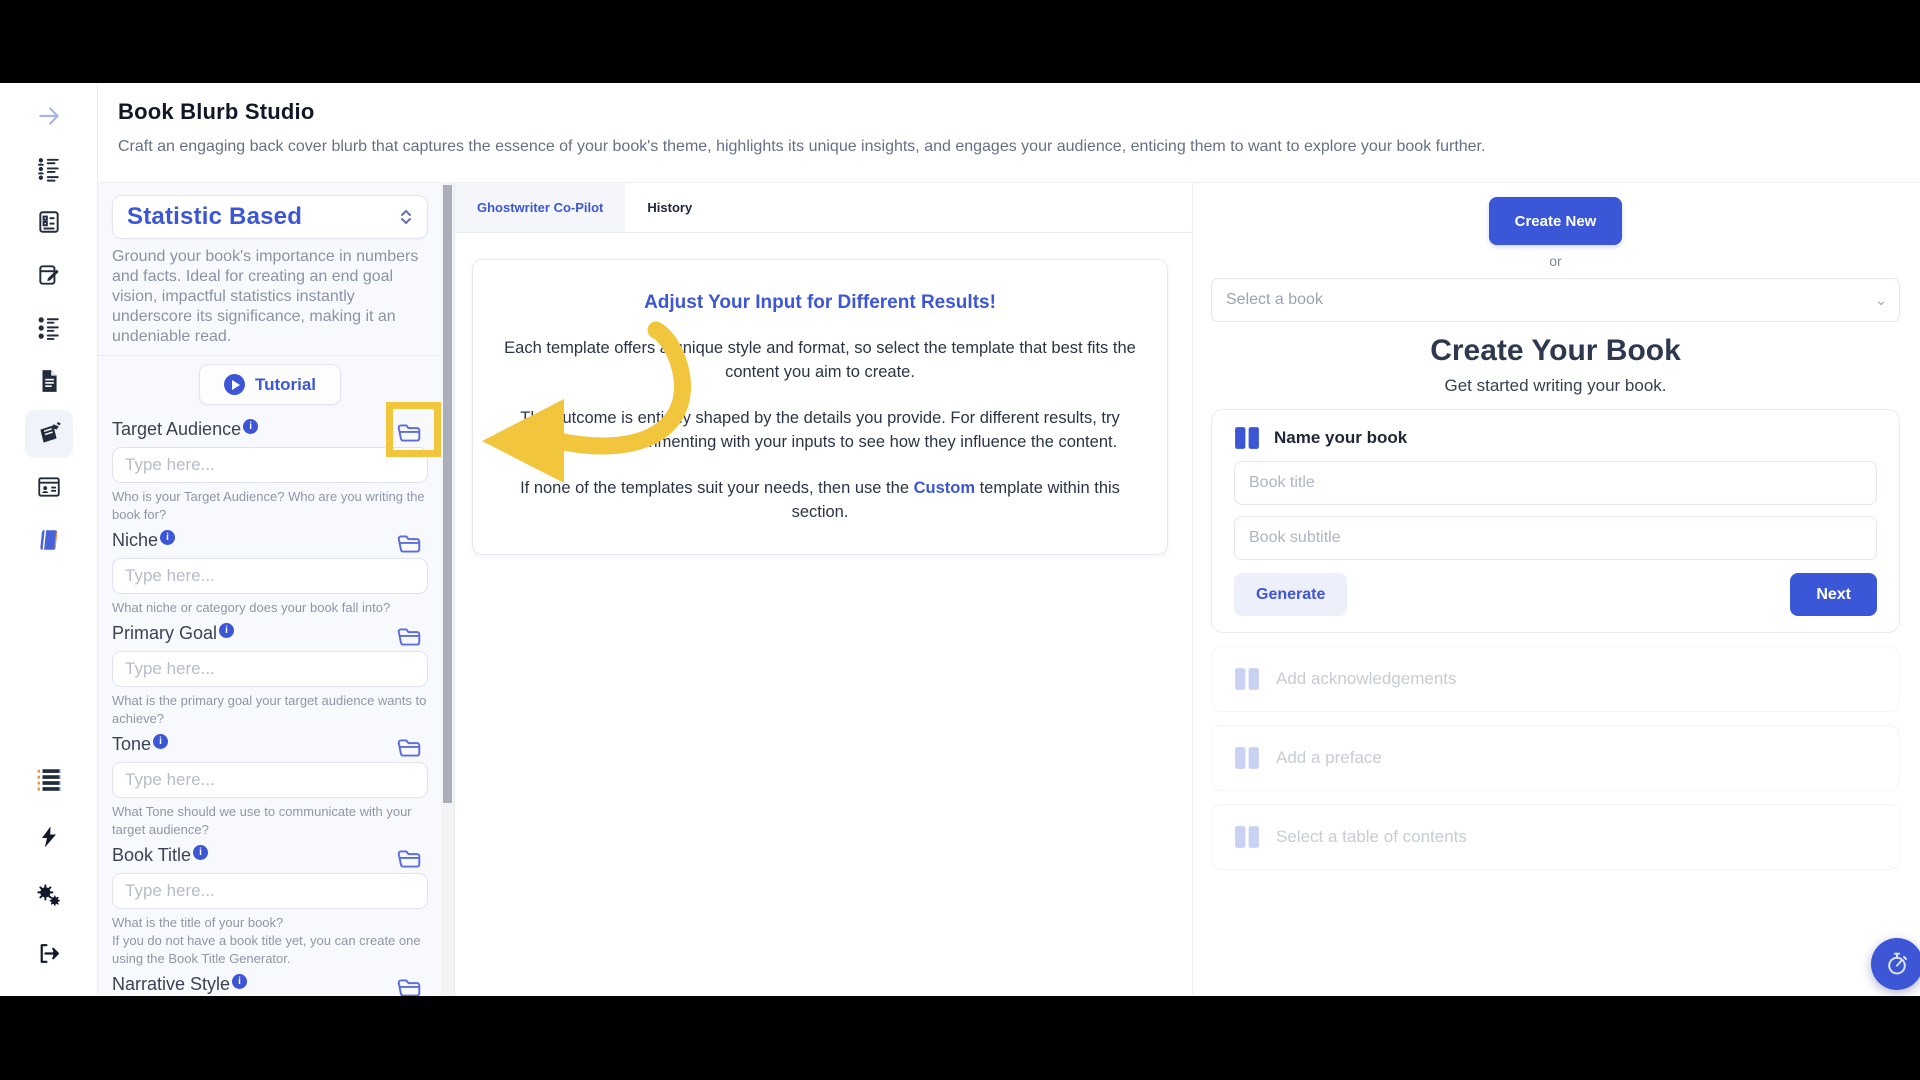  I want to click on next-button: Next, so click(1833, 594).